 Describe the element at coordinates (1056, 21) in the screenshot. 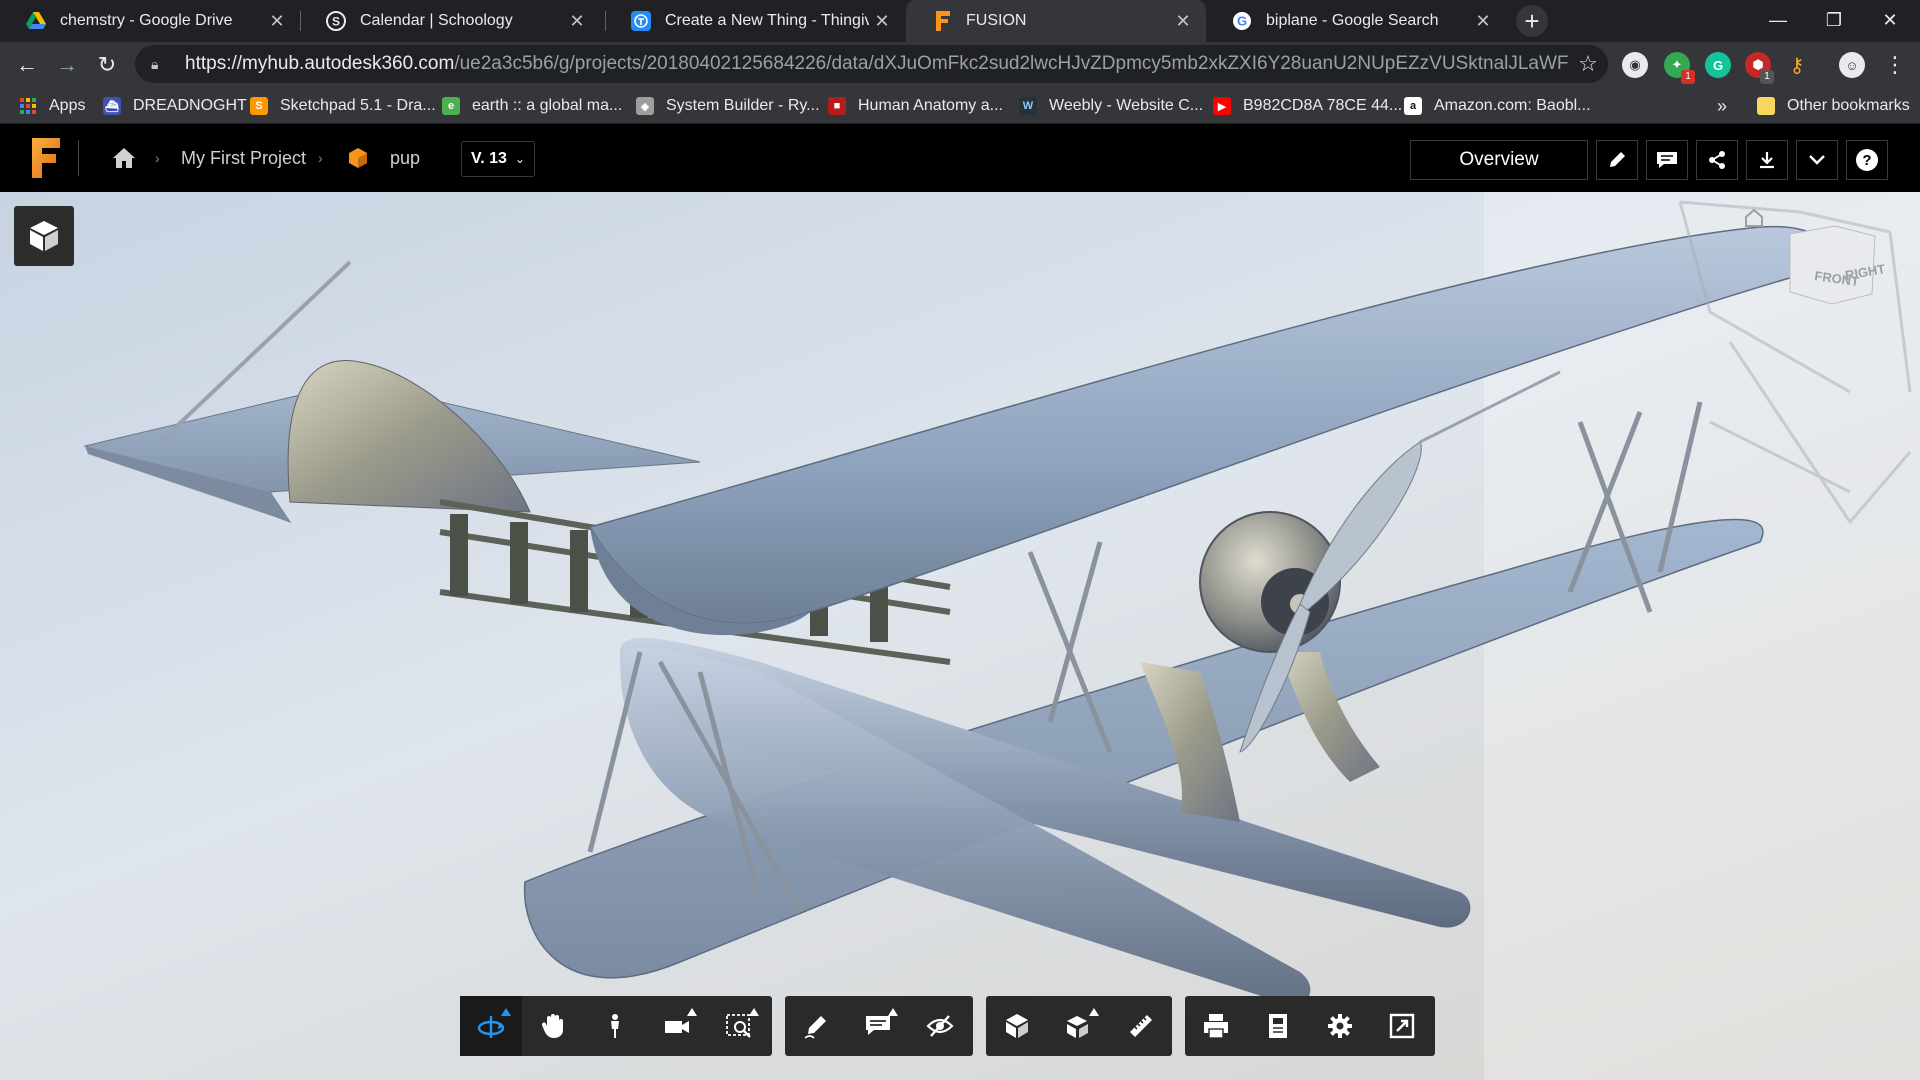

I see `browser-tab-fusion: FUSION ✕` at that location.